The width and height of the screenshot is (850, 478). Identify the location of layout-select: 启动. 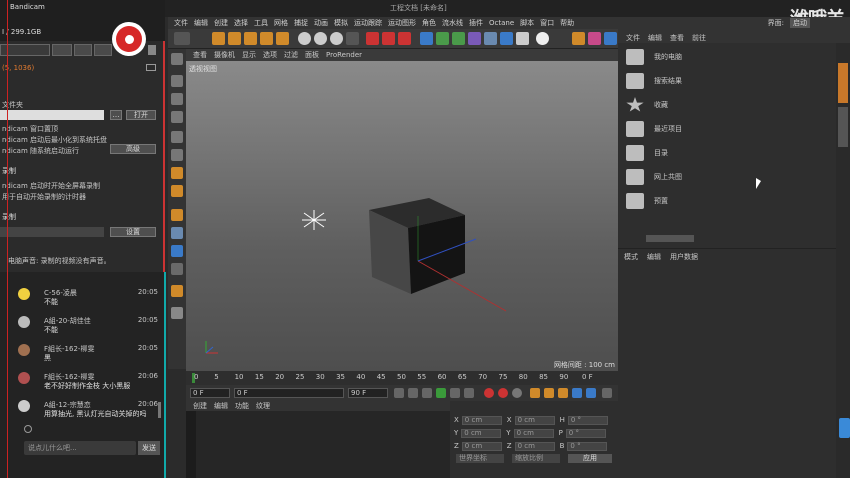
(800, 23).